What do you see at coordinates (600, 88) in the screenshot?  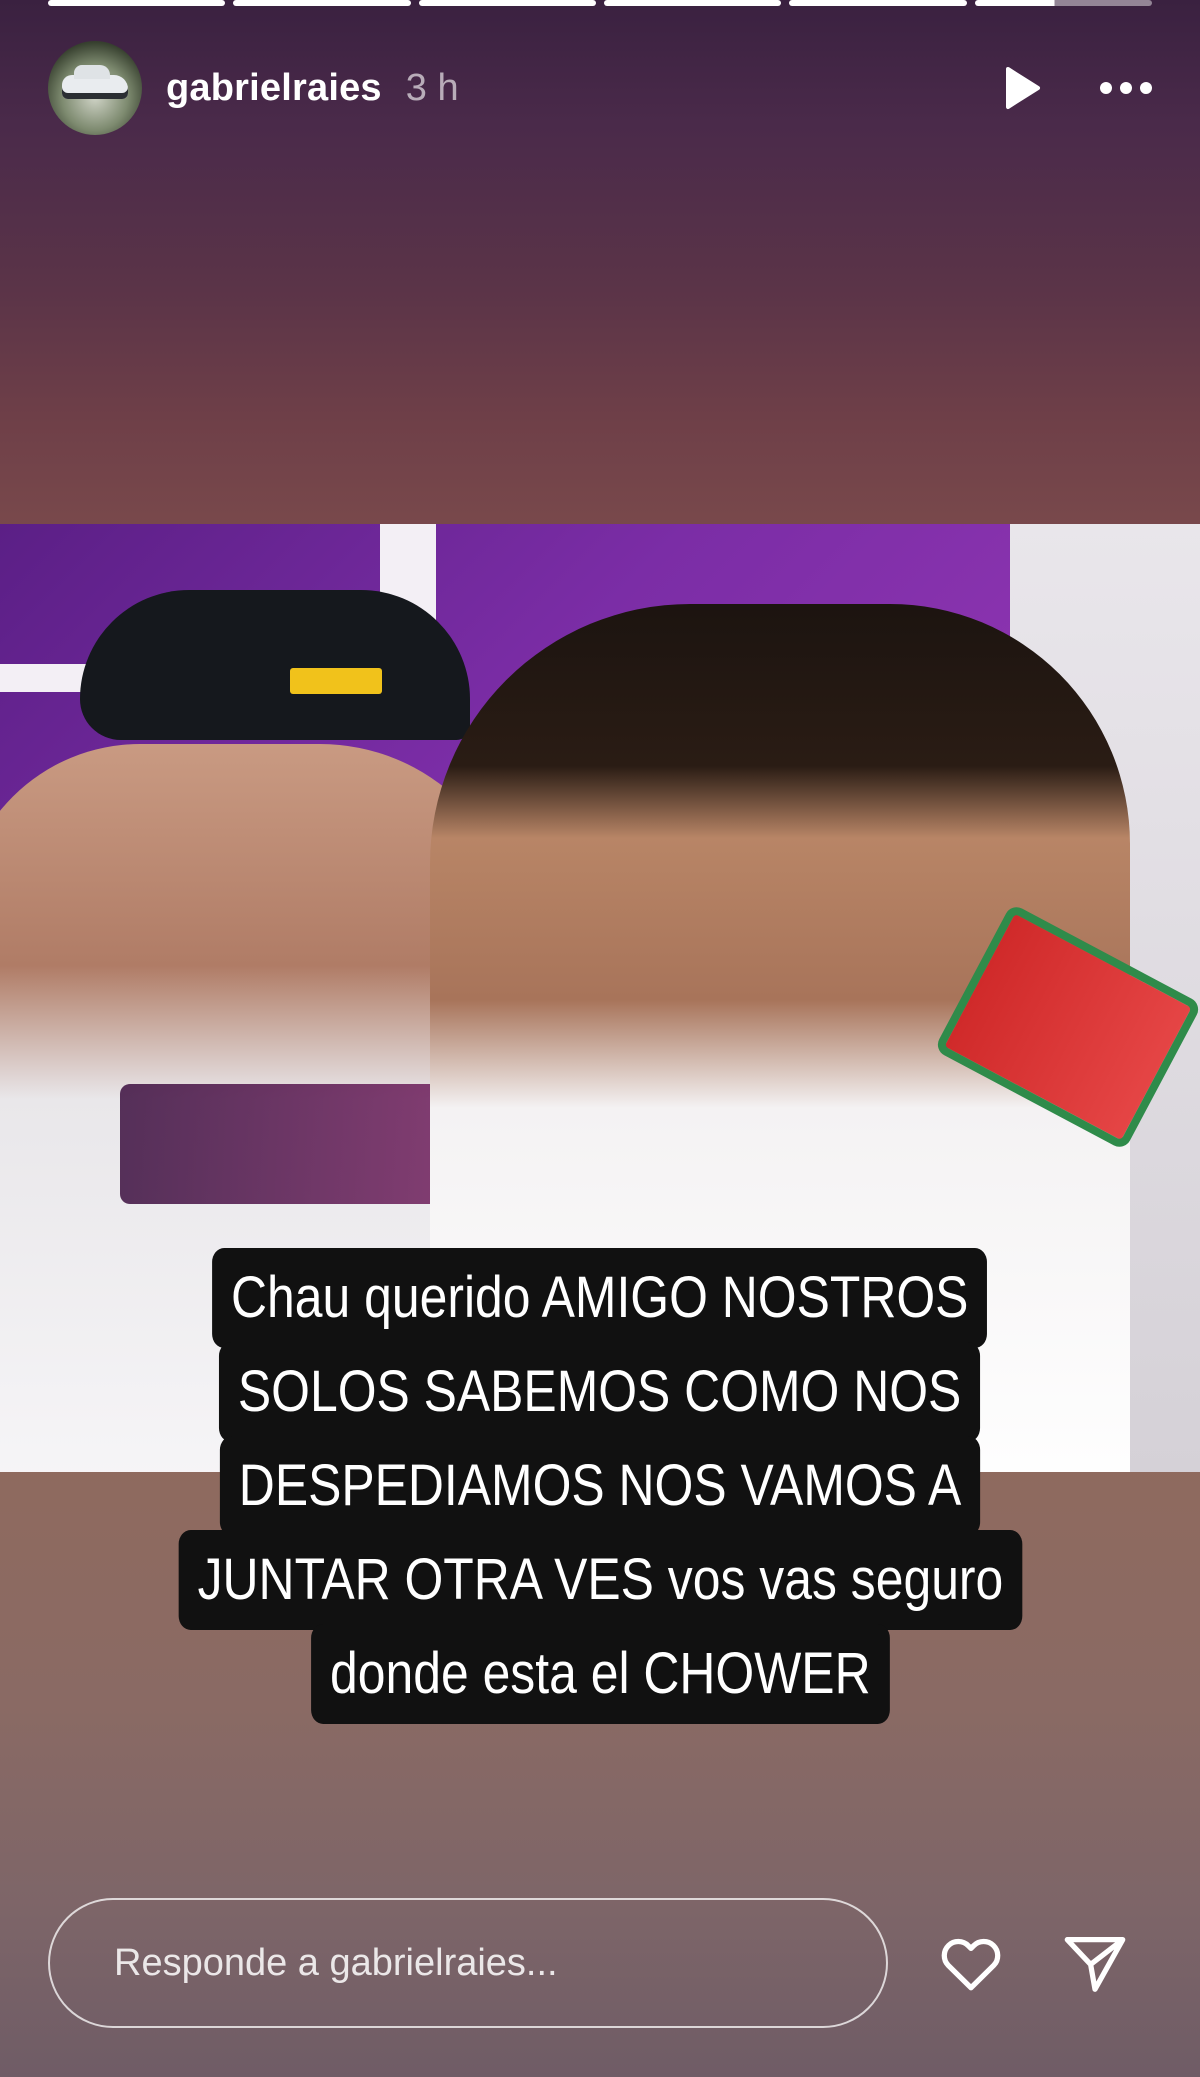 I see `story-header: gabrielraies 3 h` at bounding box center [600, 88].